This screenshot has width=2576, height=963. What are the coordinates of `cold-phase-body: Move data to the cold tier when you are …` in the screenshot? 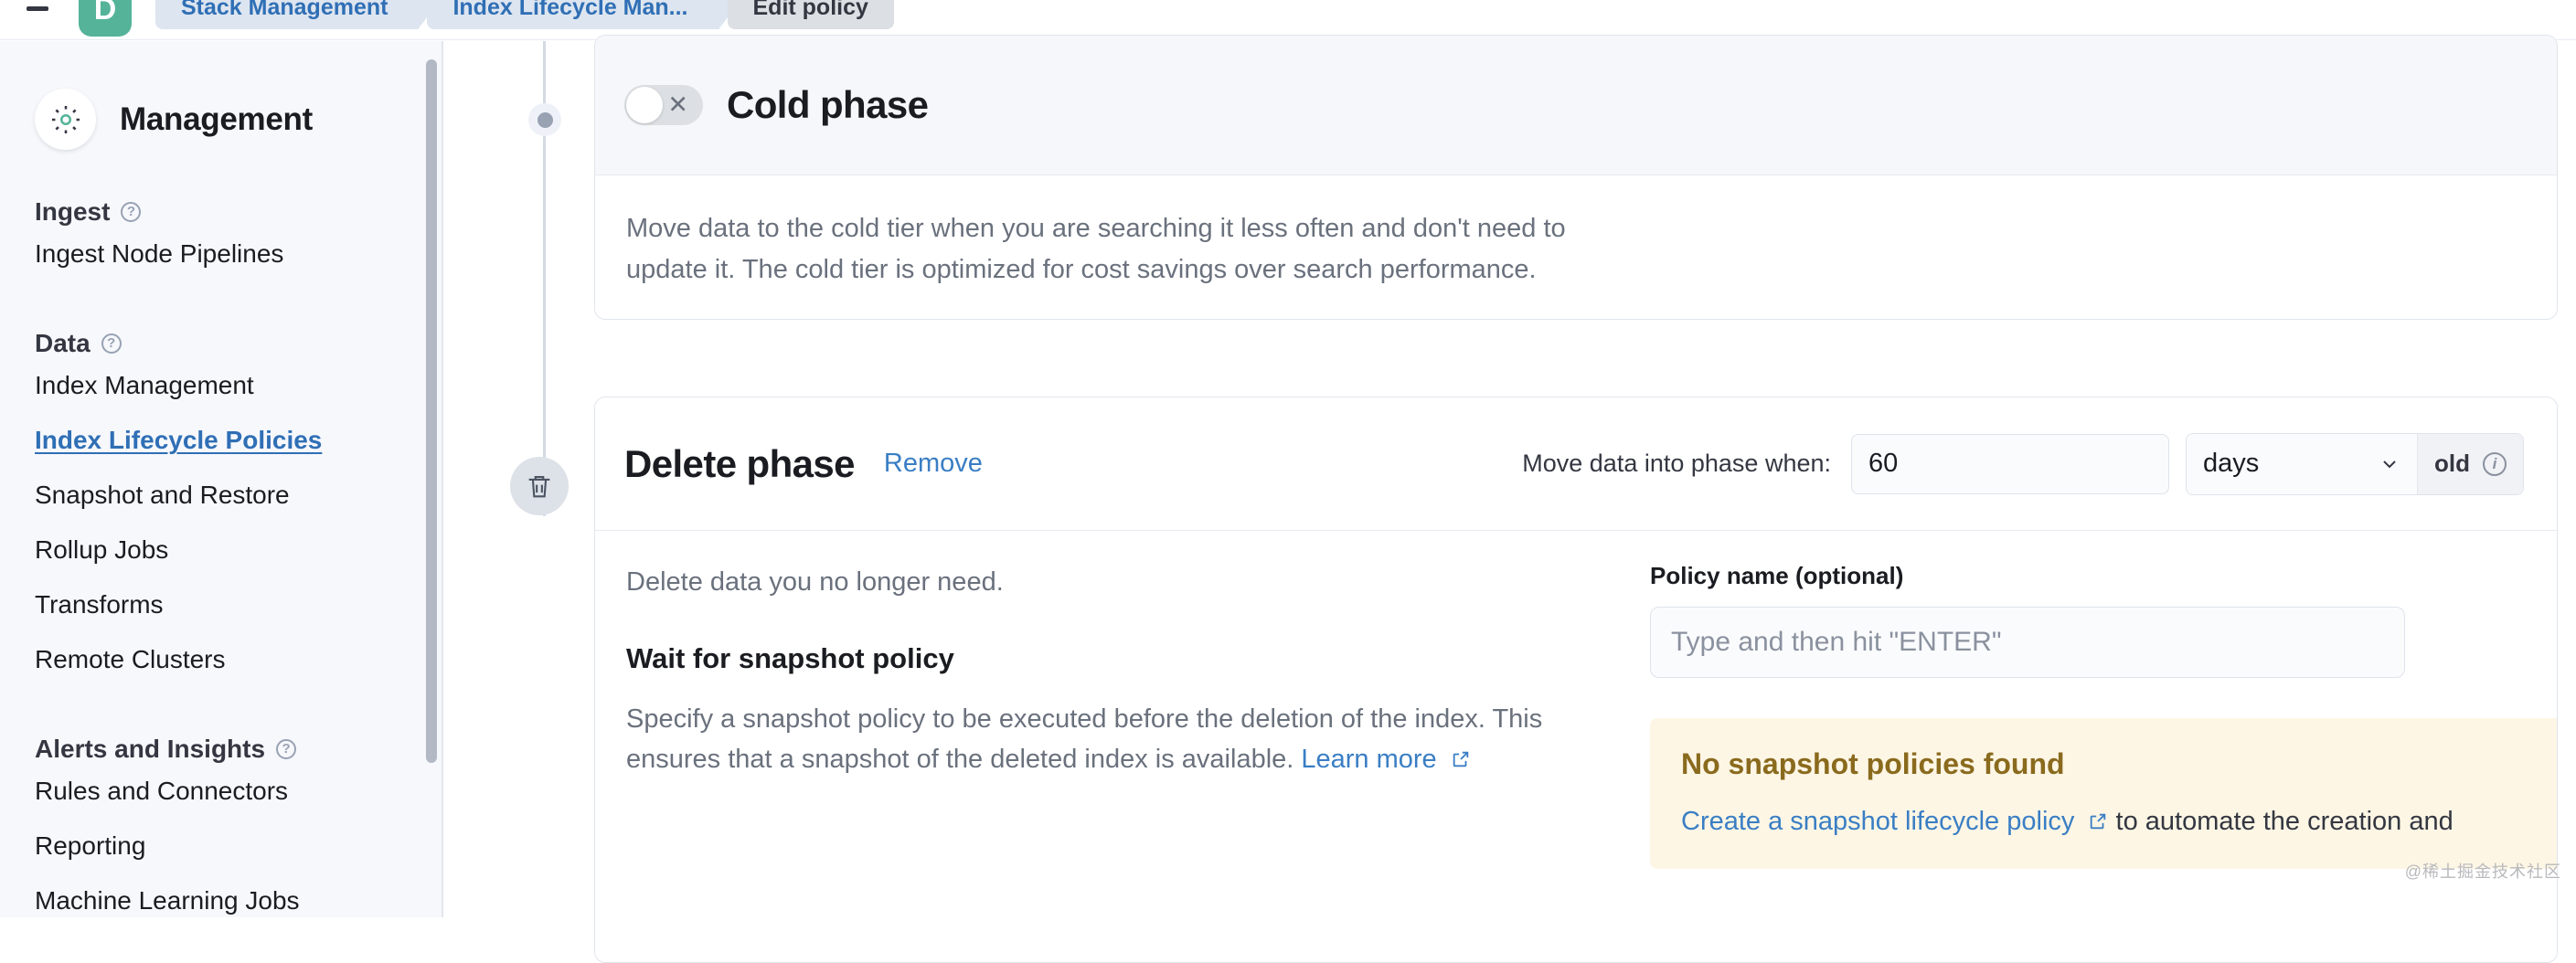 It's located at (1576, 233).